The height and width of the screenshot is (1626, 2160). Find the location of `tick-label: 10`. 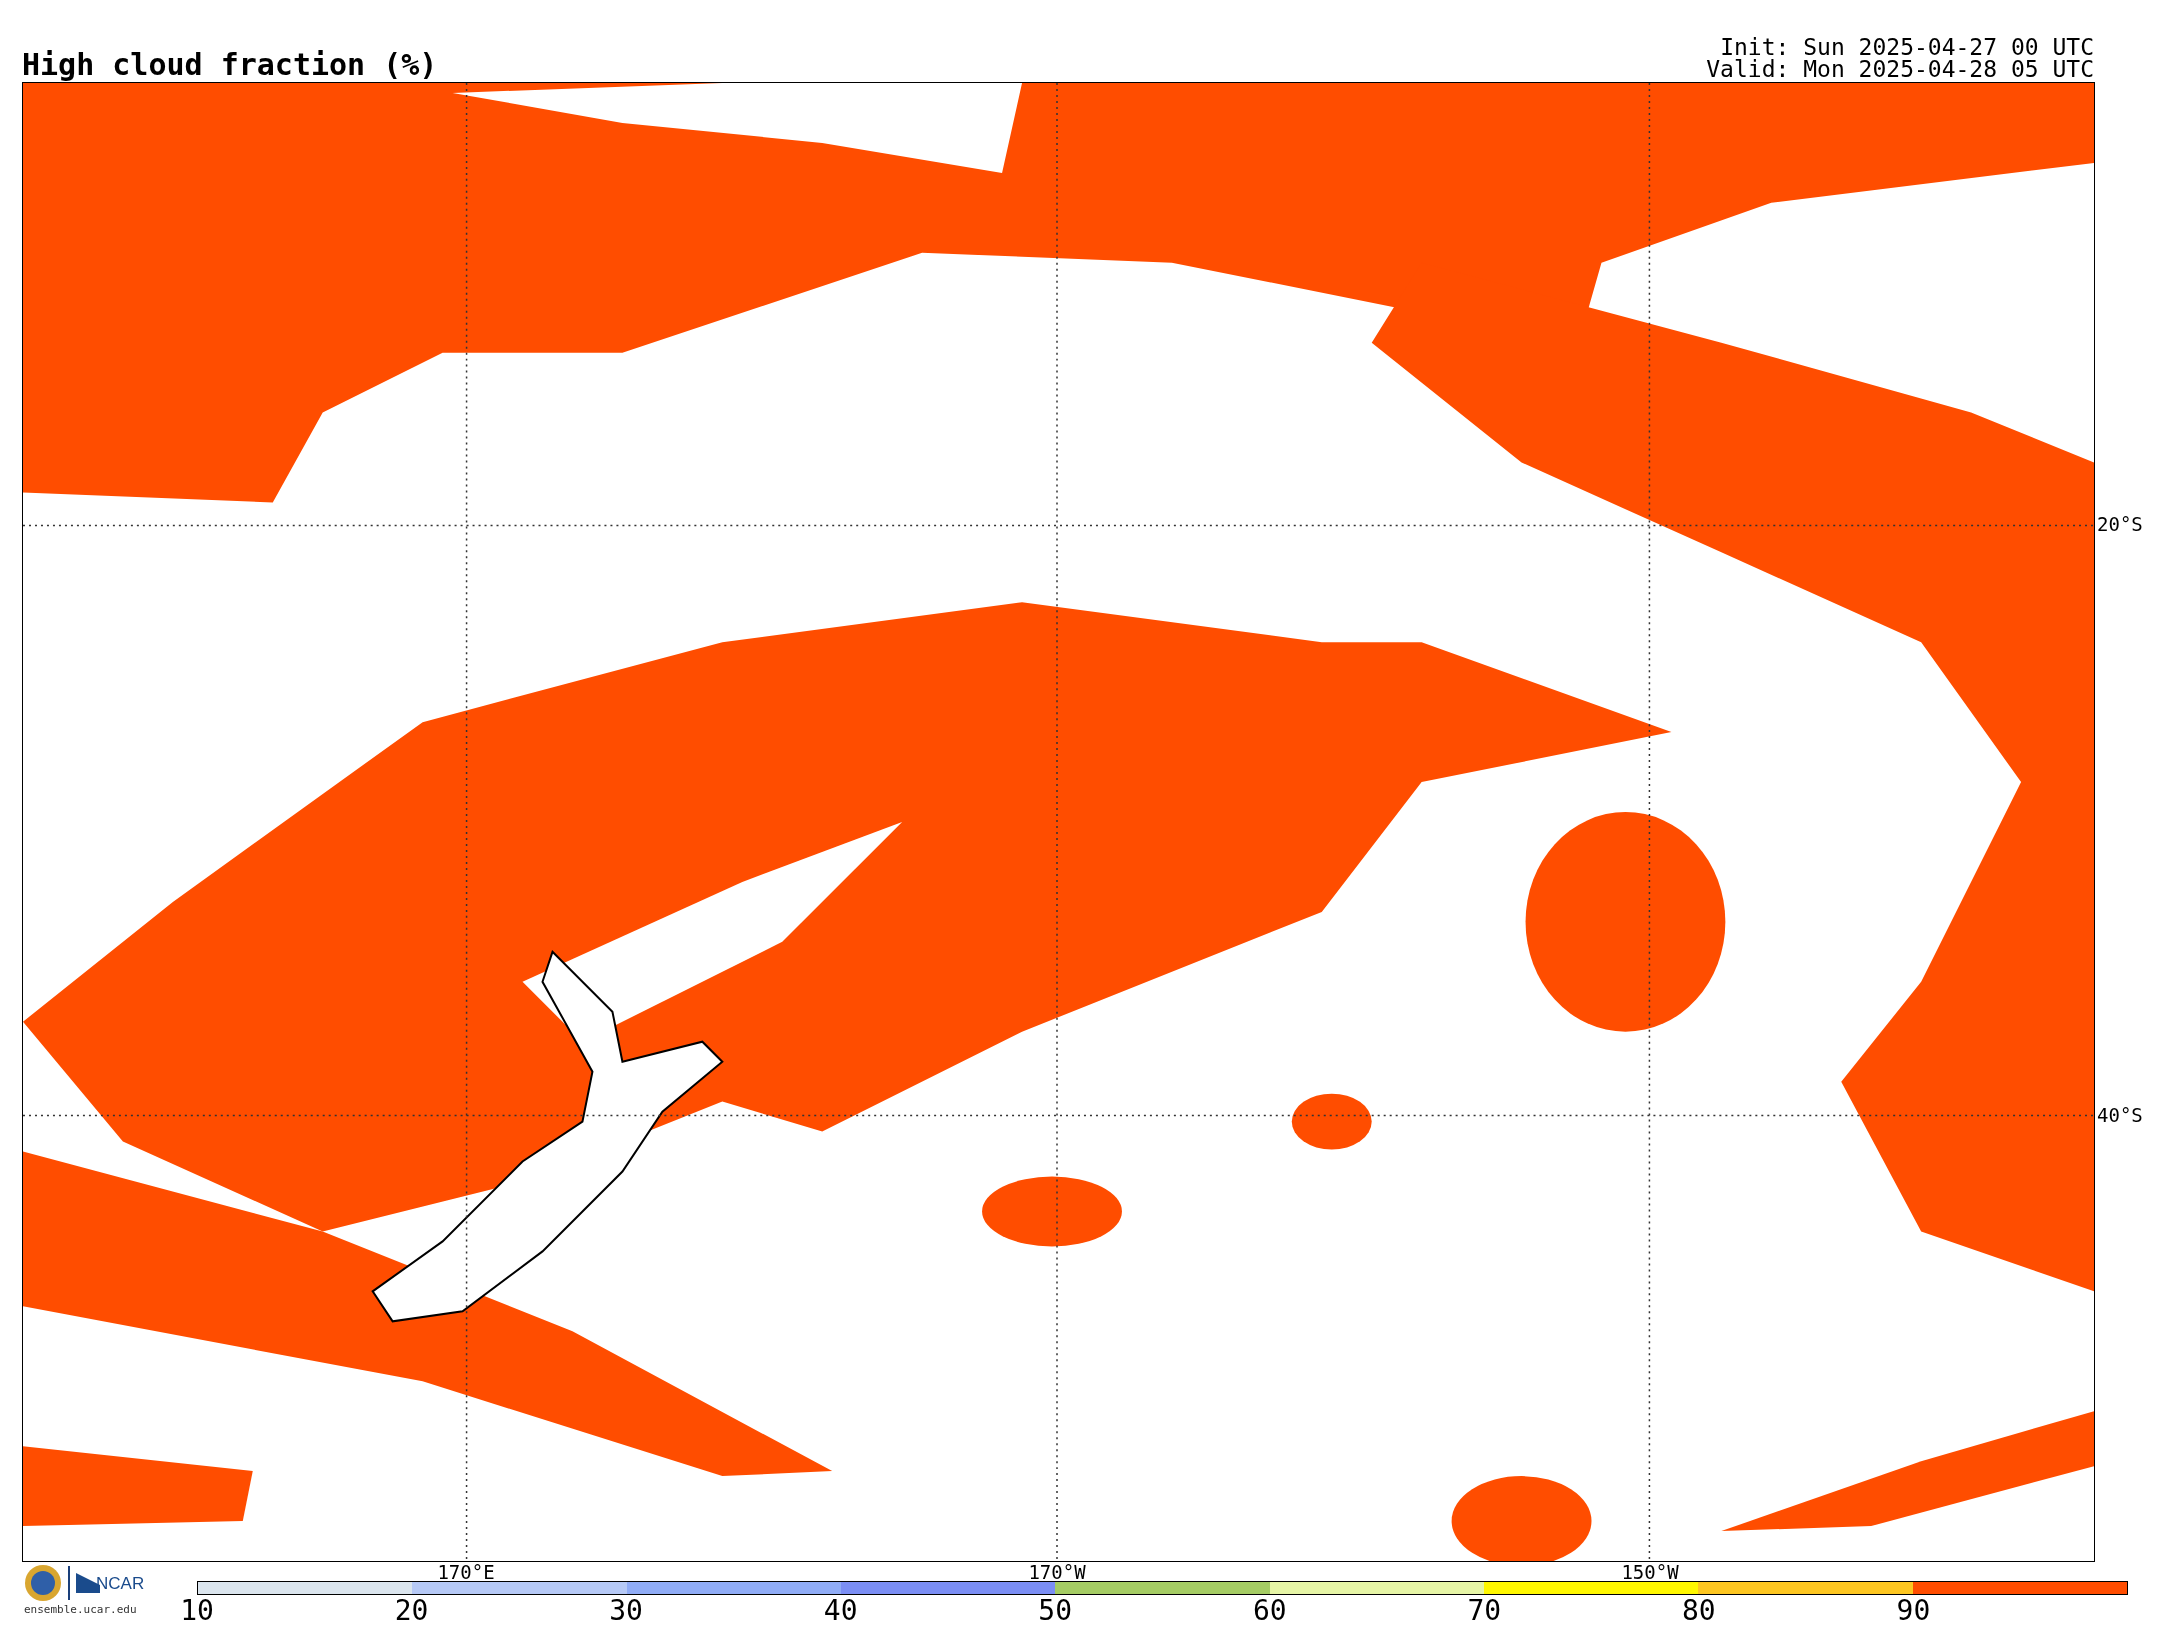

tick-label: 10 is located at coordinates (197, 1611).